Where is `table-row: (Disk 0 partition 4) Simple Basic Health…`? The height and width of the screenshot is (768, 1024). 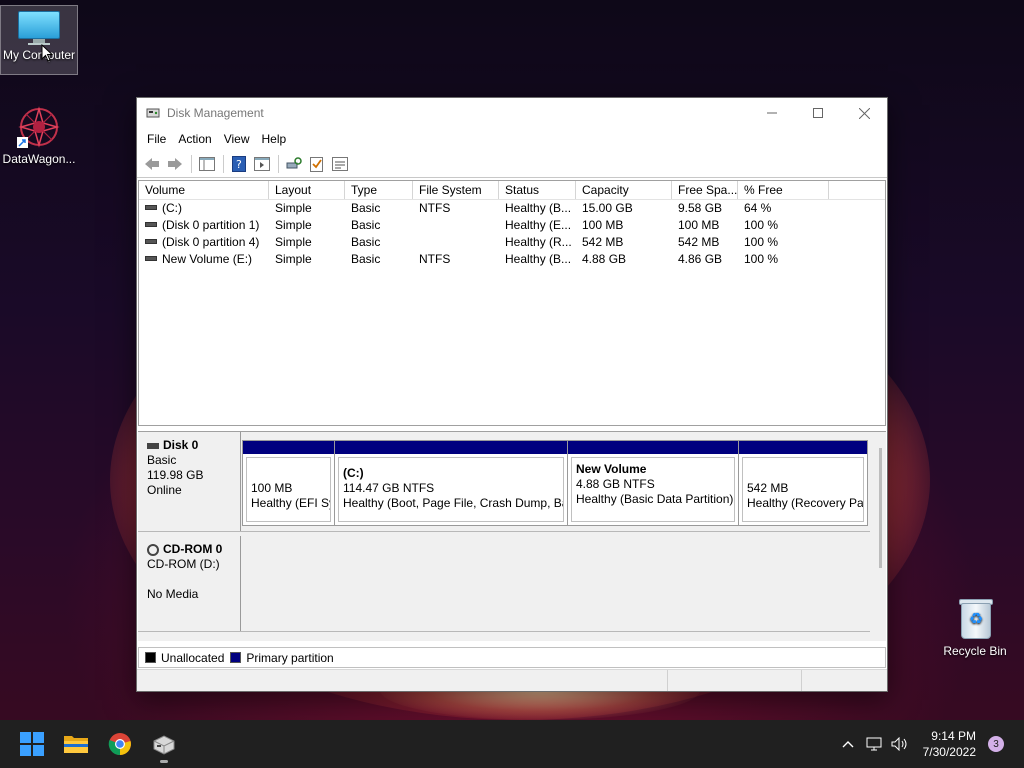
table-row: (Disk 0 partition 4) Simple Basic Health… is located at coordinates (512, 242).